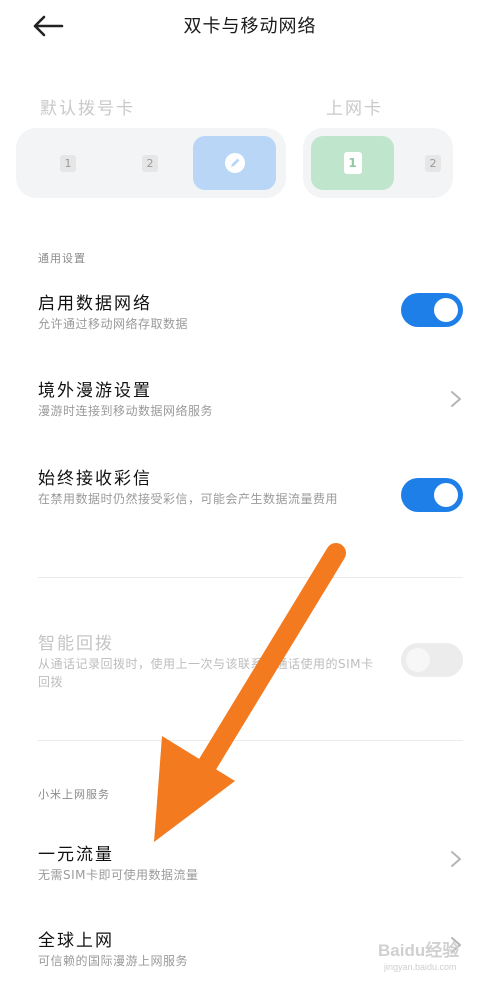 This screenshot has width=500, height=989. Describe the element at coordinates (250, 315) in the screenshot. I see `enable-data-network-row: 启用数据网络 允许通过移动网络存取数据` at that location.